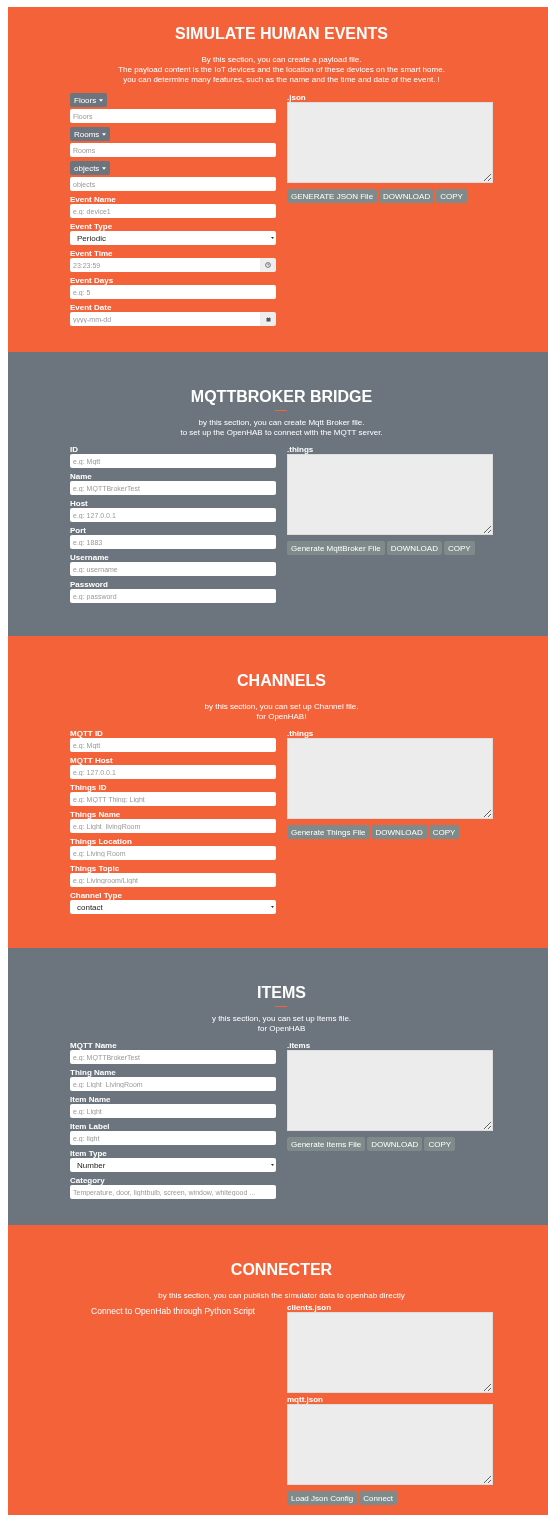  What do you see at coordinates (281, 397) in the screenshot?
I see `section-title: MQTTBROKER BRIDGE` at bounding box center [281, 397].